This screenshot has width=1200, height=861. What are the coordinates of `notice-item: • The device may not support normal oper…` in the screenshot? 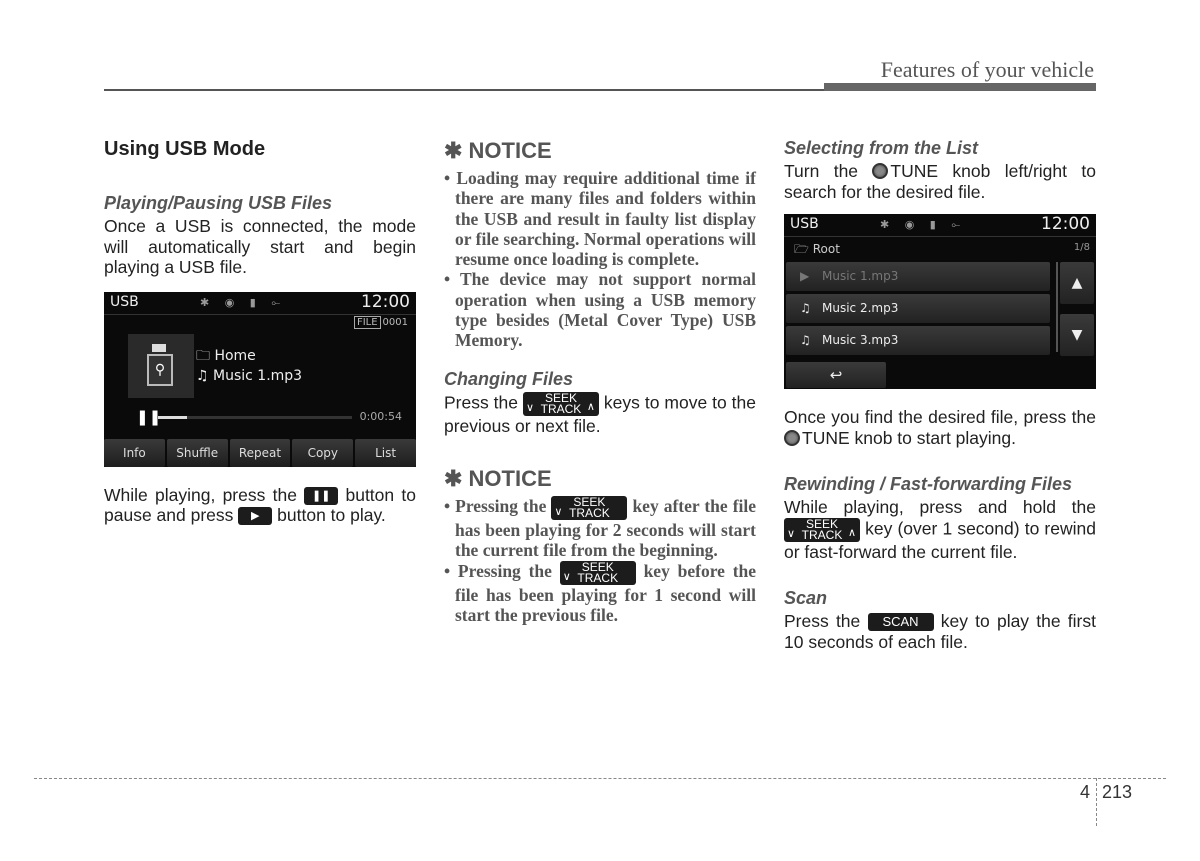 It's located at (600, 310).